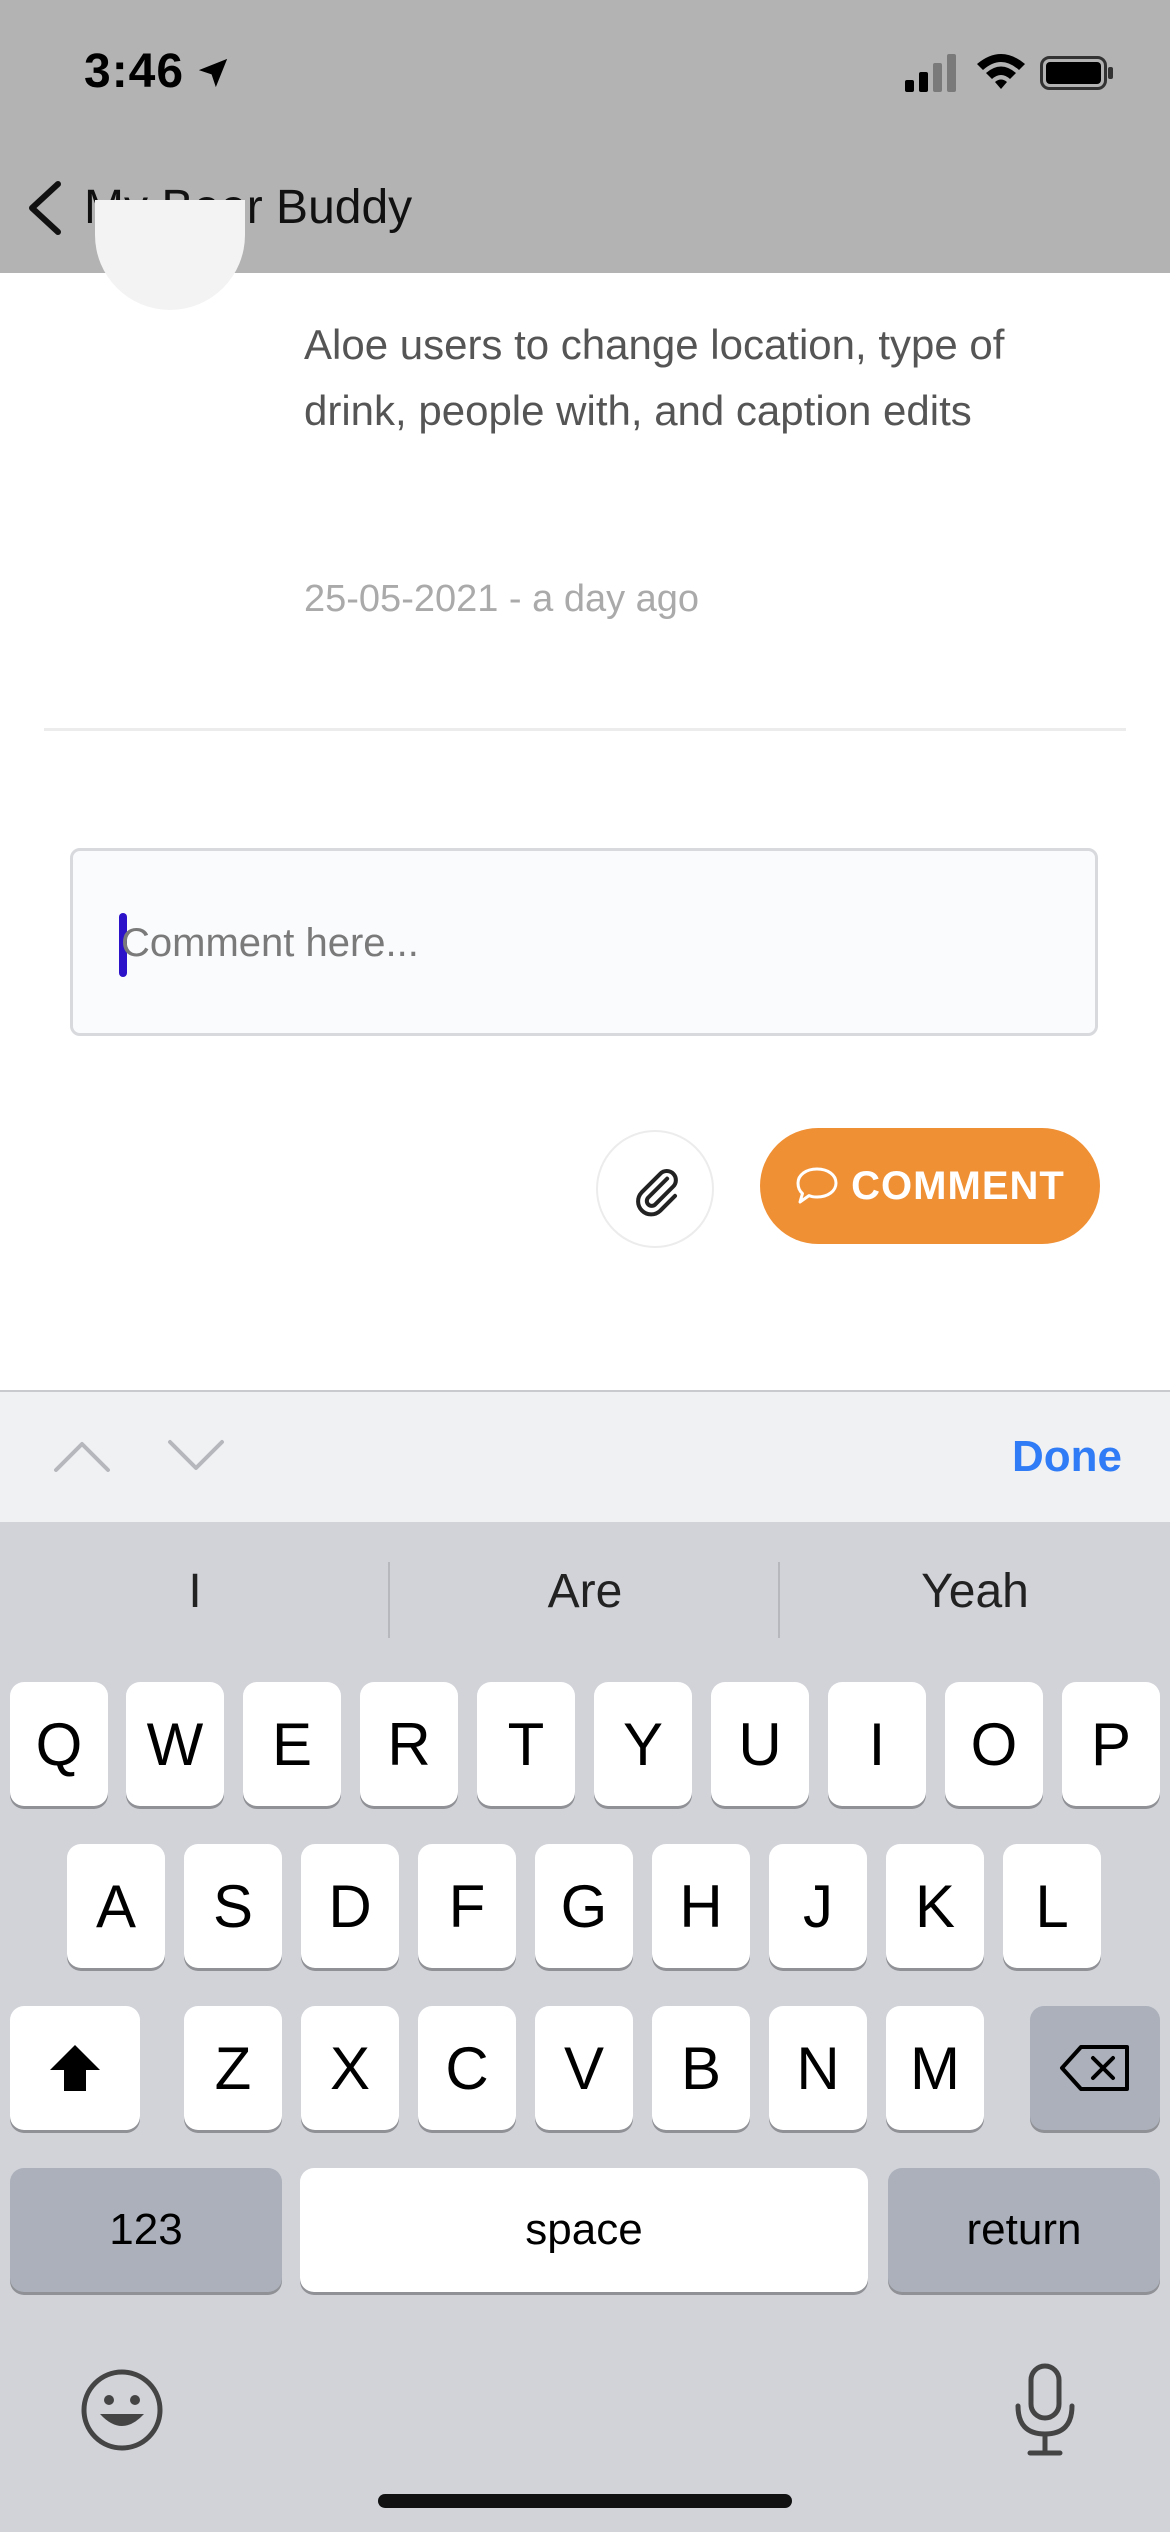 The width and height of the screenshot is (1170, 2532). What do you see at coordinates (701, 1906) in the screenshot?
I see `key-h: H` at bounding box center [701, 1906].